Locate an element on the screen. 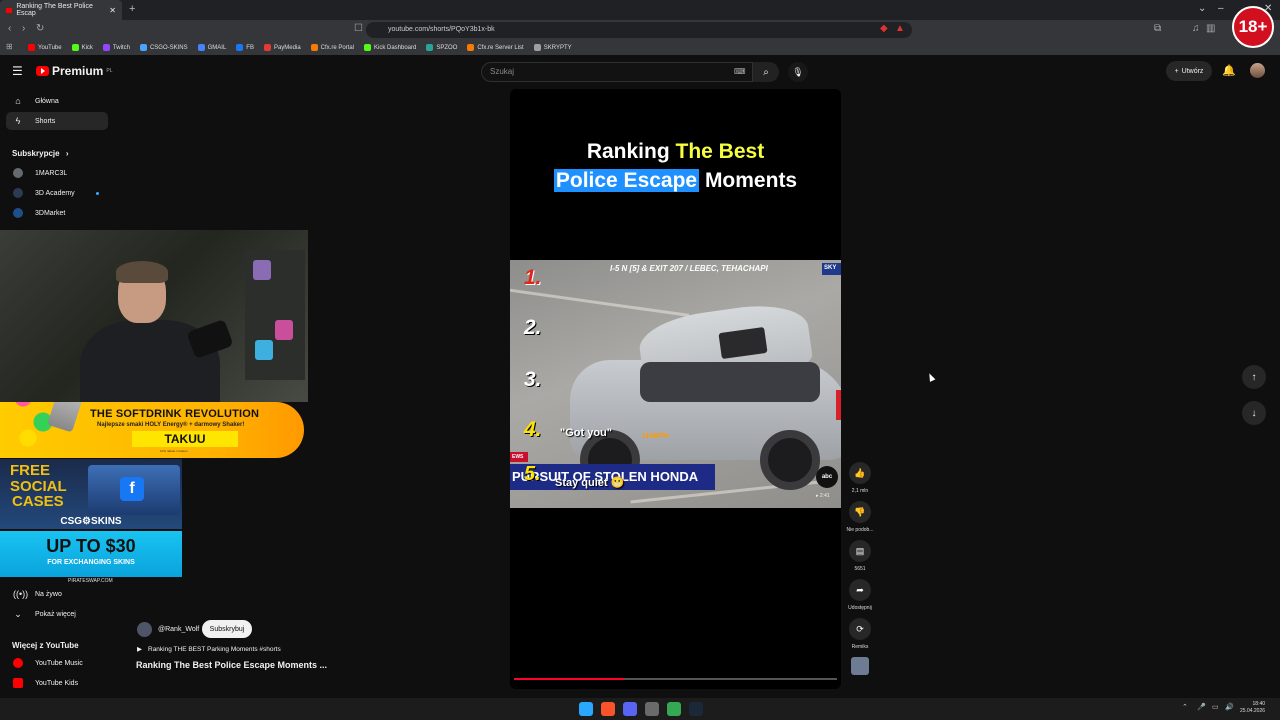  brave-shield-icon: ◆ is located at coordinates (884, 28).